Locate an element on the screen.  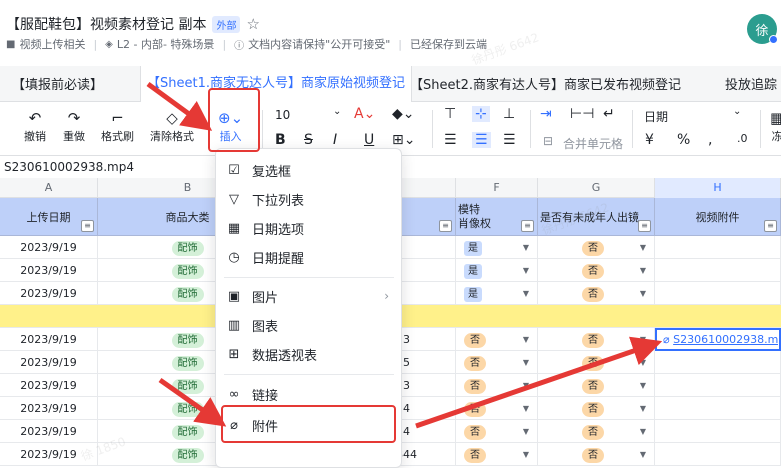
header-video-attachment: 视频附件 ≡ is located at coordinates (718, 217).